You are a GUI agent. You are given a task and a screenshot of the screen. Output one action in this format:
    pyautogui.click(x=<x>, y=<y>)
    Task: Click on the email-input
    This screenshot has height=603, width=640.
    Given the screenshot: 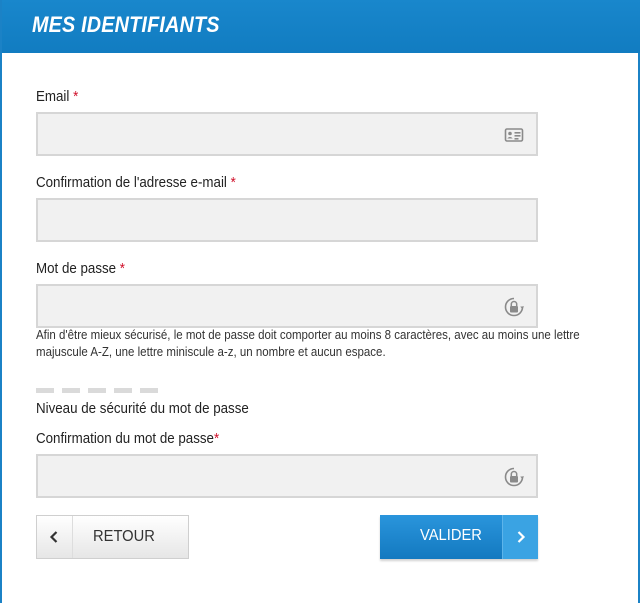 What is the action you would take?
    pyautogui.click(x=287, y=134)
    